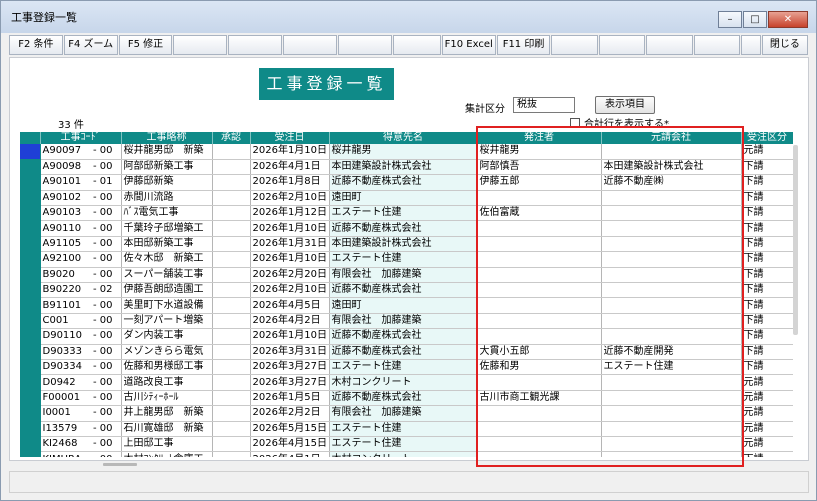 Image resolution: width=817 pixels, height=501 pixels. What do you see at coordinates (403, 198) in the screenshot?
I see `cell-customer: 遠田町` at bounding box center [403, 198].